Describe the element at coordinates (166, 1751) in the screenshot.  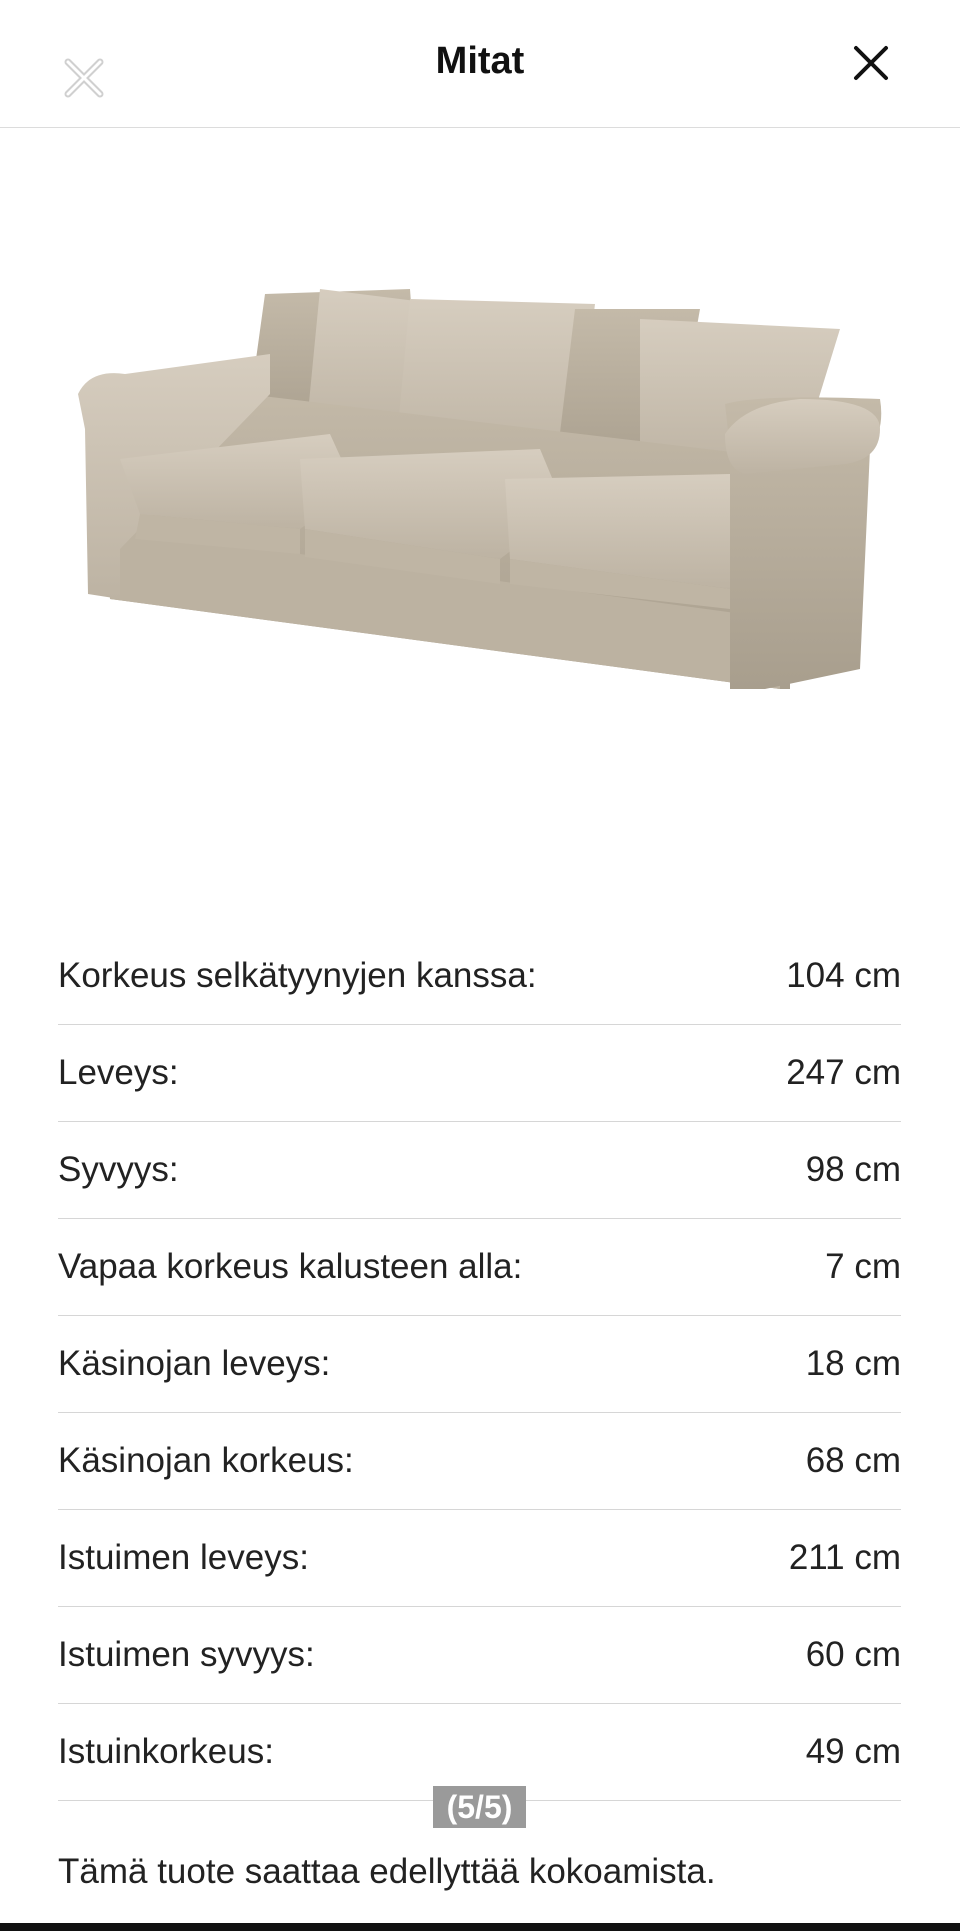
I see `dimension-label: Istuinkorkeus:` at that location.